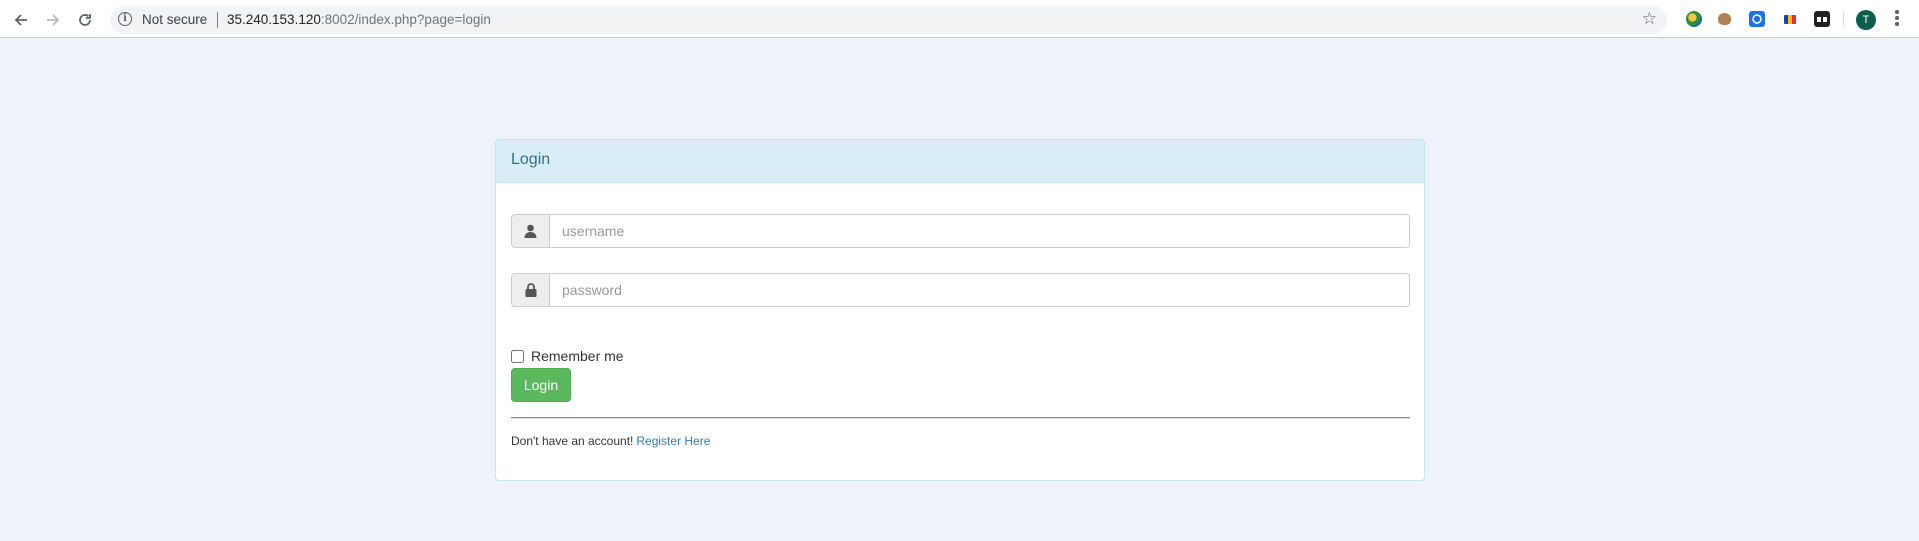 The height and width of the screenshot is (541, 1919). What do you see at coordinates (53, 20) in the screenshot?
I see `forward-icon` at bounding box center [53, 20].